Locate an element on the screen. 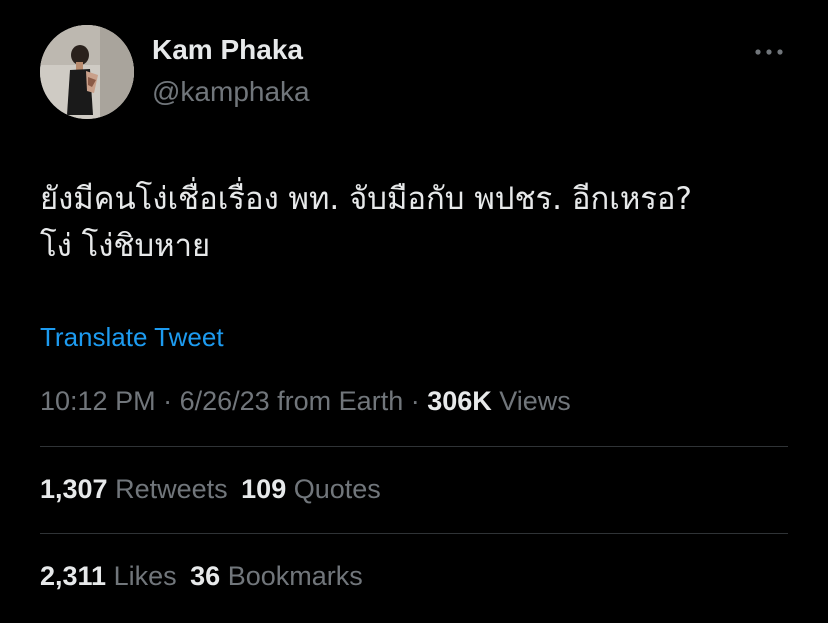 This screenshot has height=623, width=828. views-label: Views is located at coordinates (531, 401).